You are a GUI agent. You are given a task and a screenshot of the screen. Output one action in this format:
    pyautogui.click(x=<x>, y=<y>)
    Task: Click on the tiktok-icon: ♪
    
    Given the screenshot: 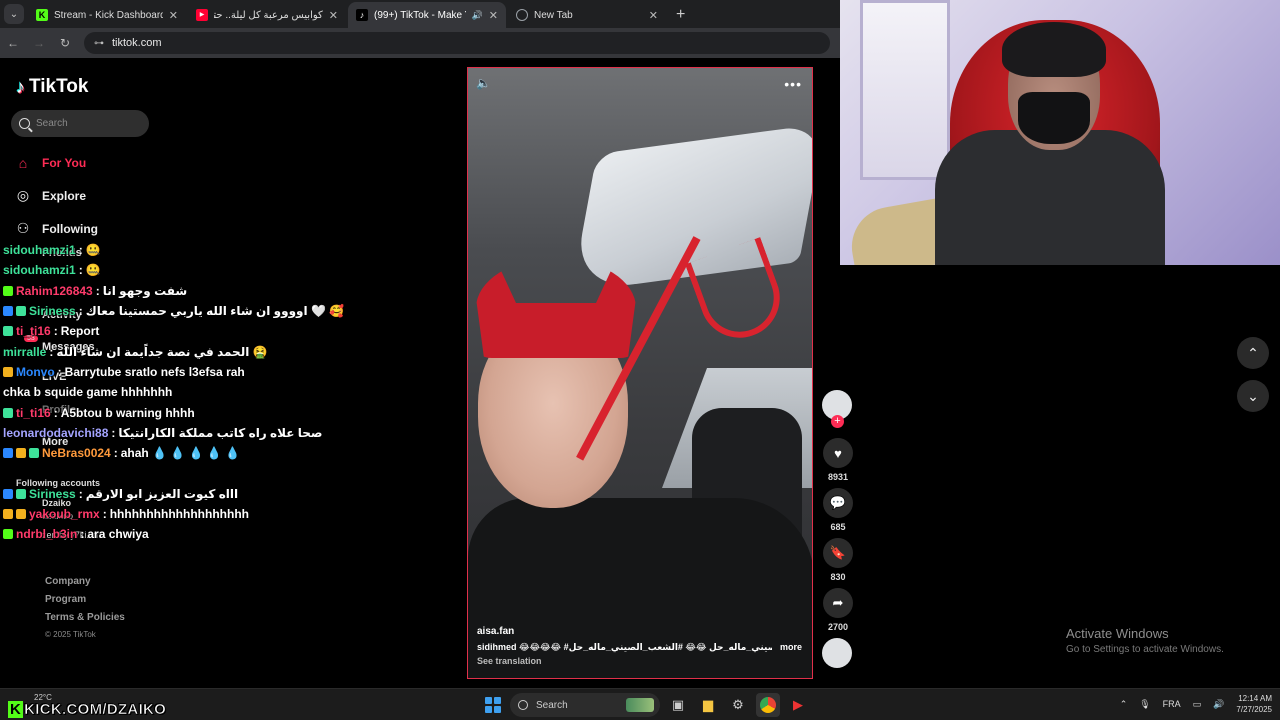 What is the action you would take?
    pyautogui.click(x=362, y=15)
    